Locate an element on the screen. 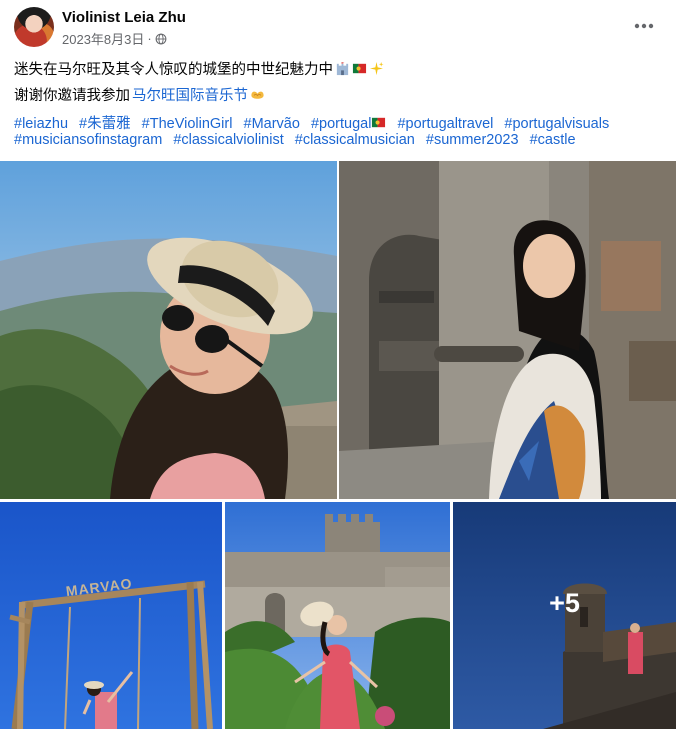  heart-hands-emoji is located at coordinates (257, 95).